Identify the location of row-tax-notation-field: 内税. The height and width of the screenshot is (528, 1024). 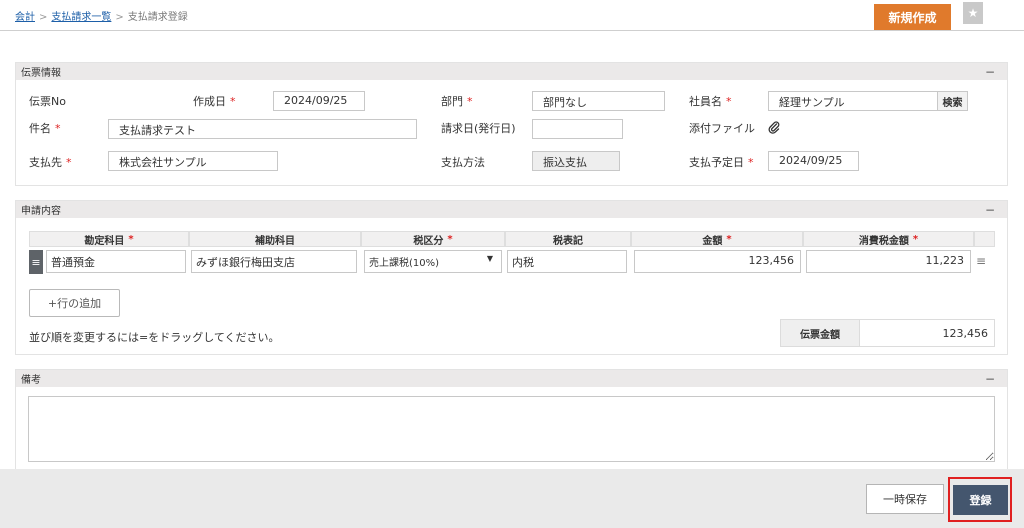
(567, 261).